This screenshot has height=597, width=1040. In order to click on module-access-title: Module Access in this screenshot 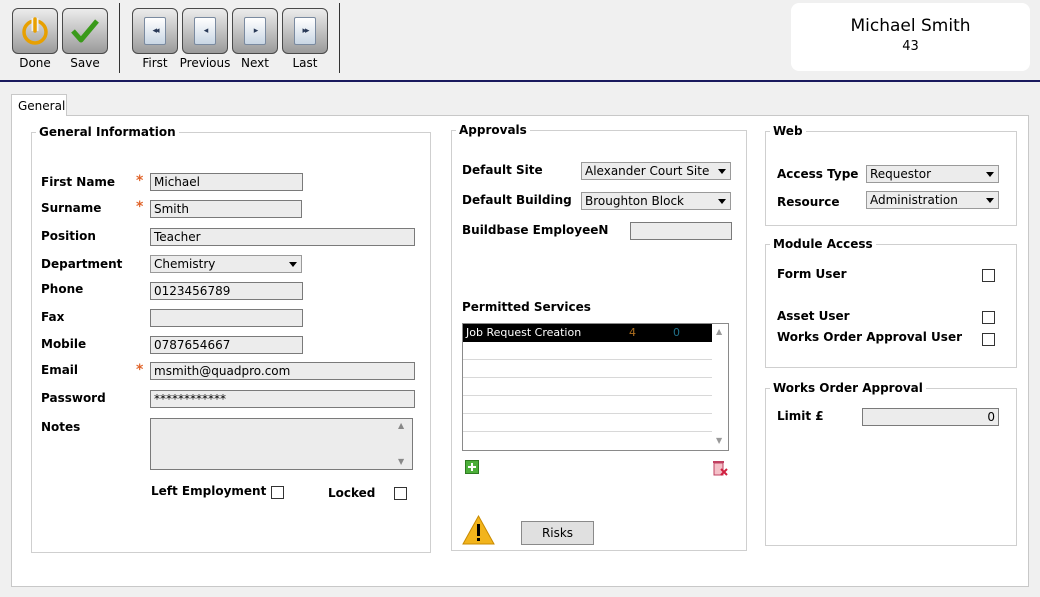, I will do `click(823, 244)`.